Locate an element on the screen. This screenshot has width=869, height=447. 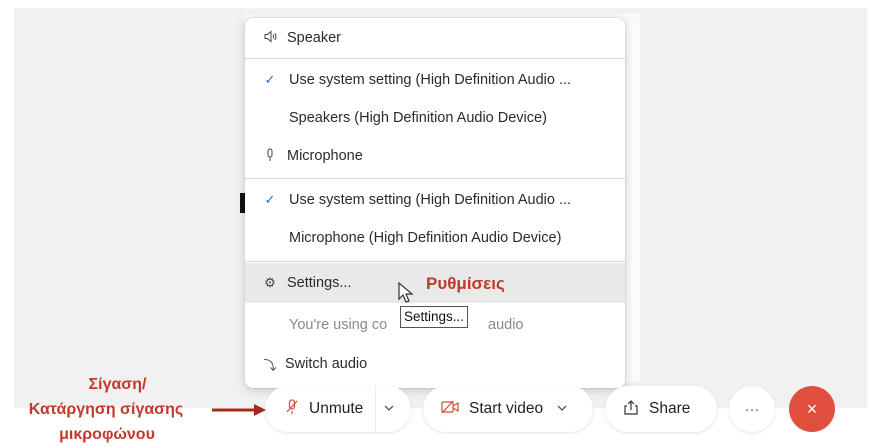
more-icon: ··· is located at coordinates (752, 409).